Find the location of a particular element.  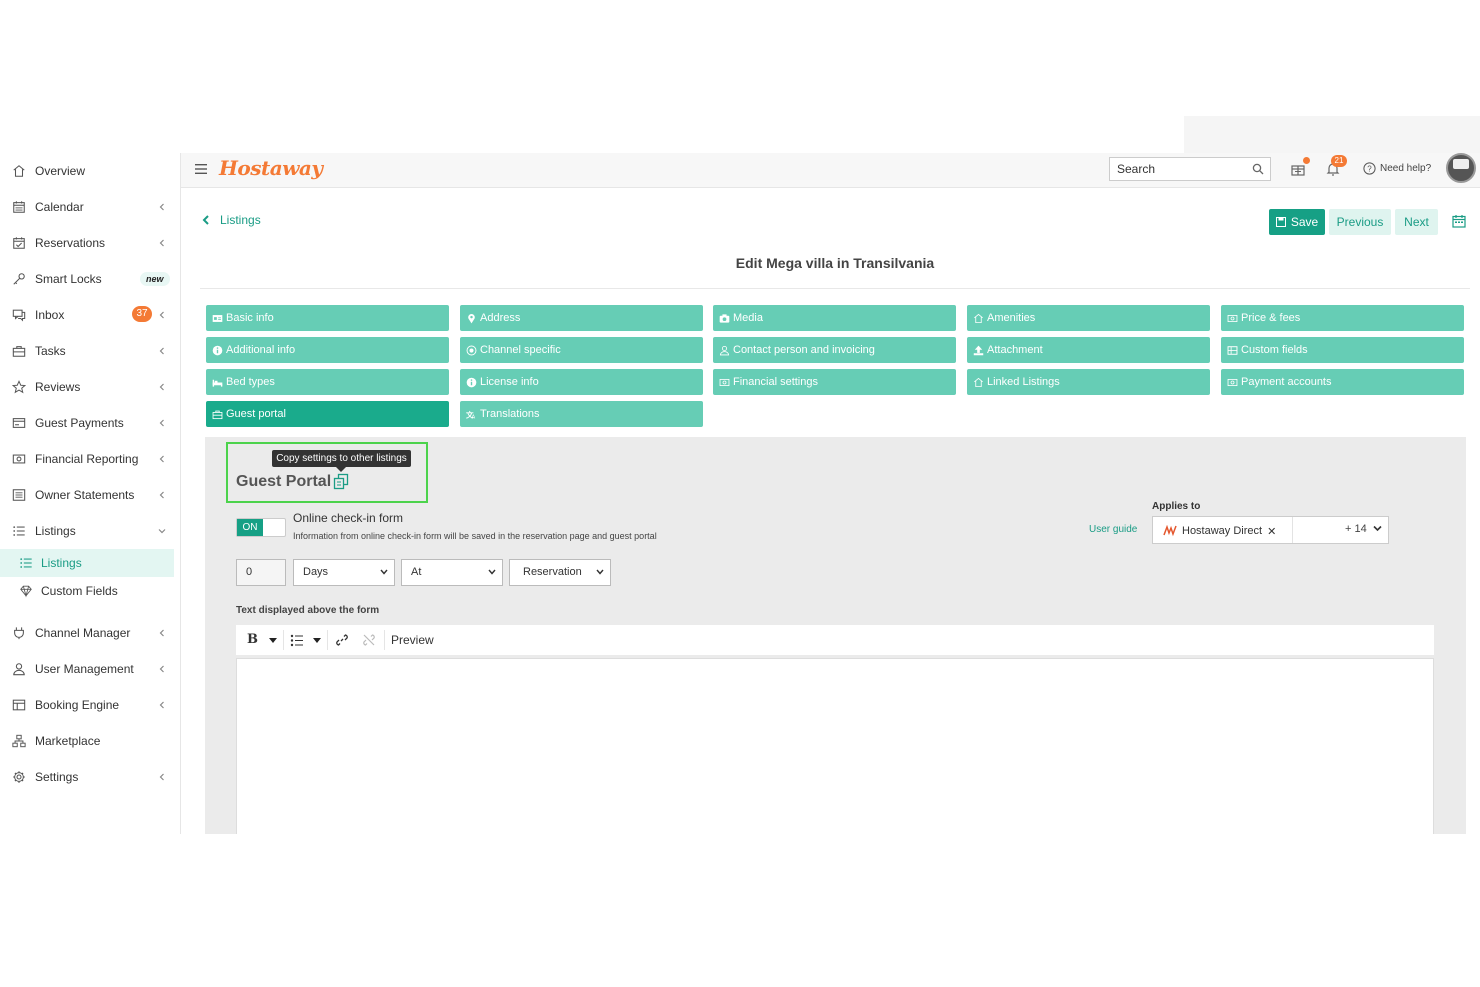

sidebar-item-label: Channel Manager is located at coordinates (83, 633).